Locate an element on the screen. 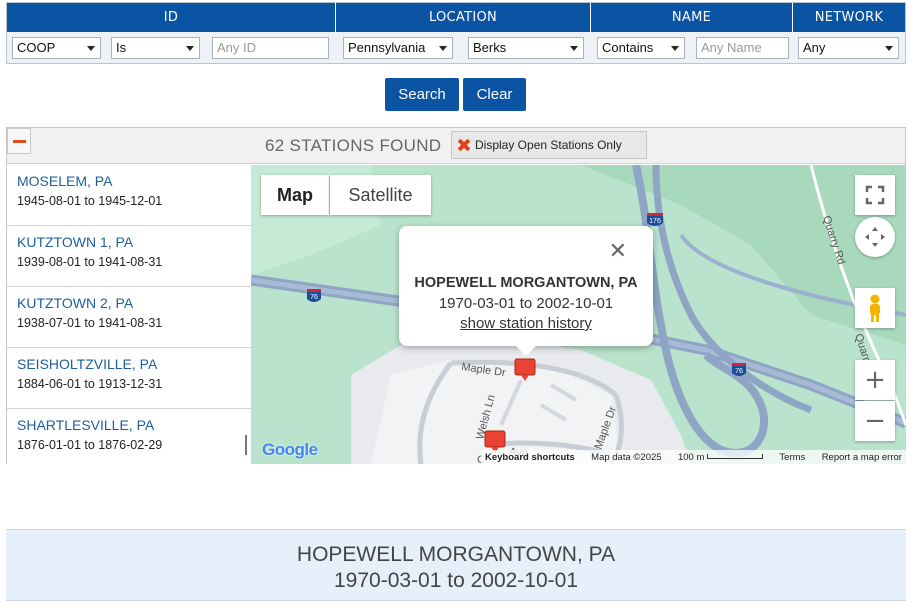 This screenshot has height=612, width=918. name-header: NAME is located at coordinates (692, 17).